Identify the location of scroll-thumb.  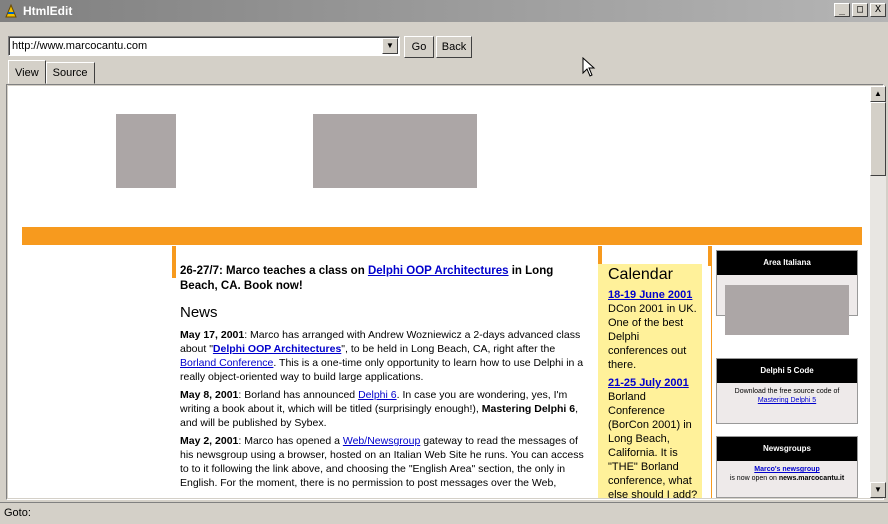
(878, 139).